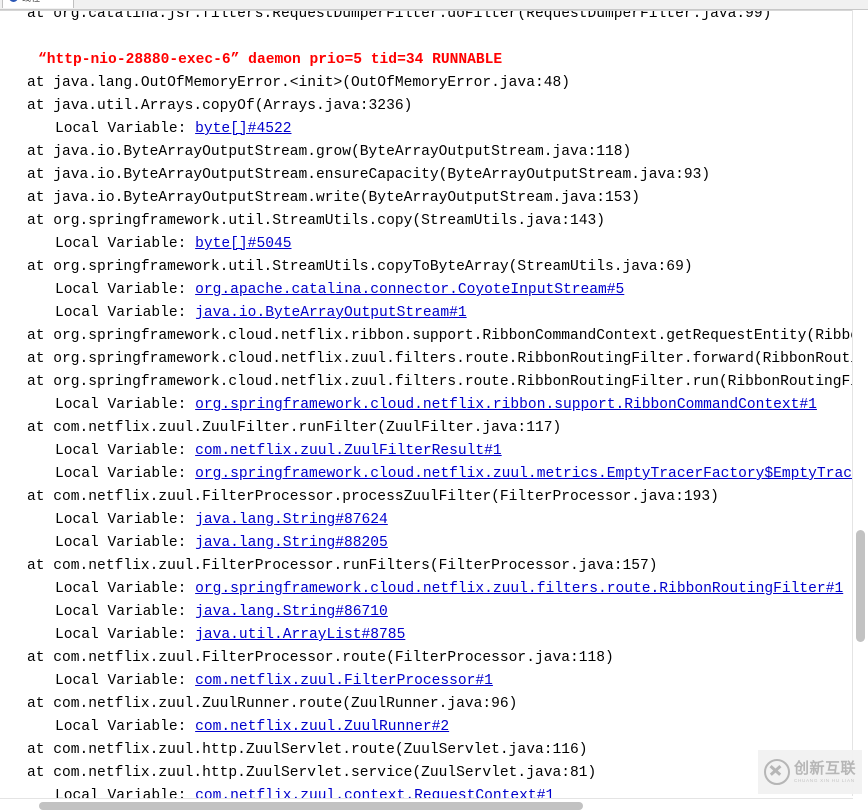 This screenshot has height=812, width=868. I want to click on browser-tab-label: 线程, so click(31, 2).